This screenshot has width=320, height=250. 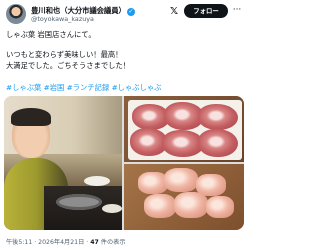 What do you see at coordinates (174, 12) in the screenshot?
I see `x-logo-icon: 𝕏` at bounding box center [174, 12].